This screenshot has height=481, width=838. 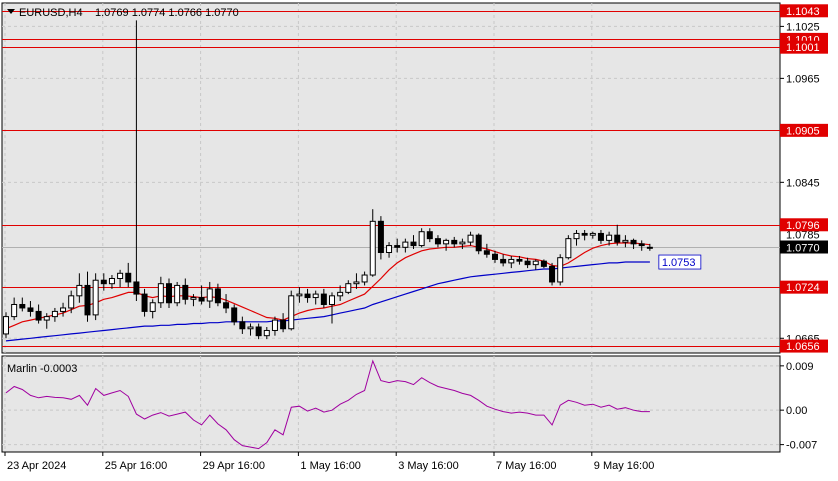 I want to click on osc-tick-0: 0.009, so click(x=800, y=367).